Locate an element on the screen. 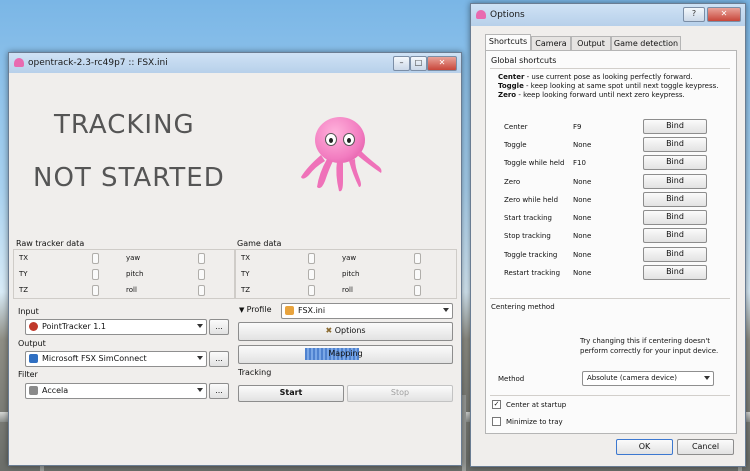  raw-yaw-value is located at coordinates (201, 258).